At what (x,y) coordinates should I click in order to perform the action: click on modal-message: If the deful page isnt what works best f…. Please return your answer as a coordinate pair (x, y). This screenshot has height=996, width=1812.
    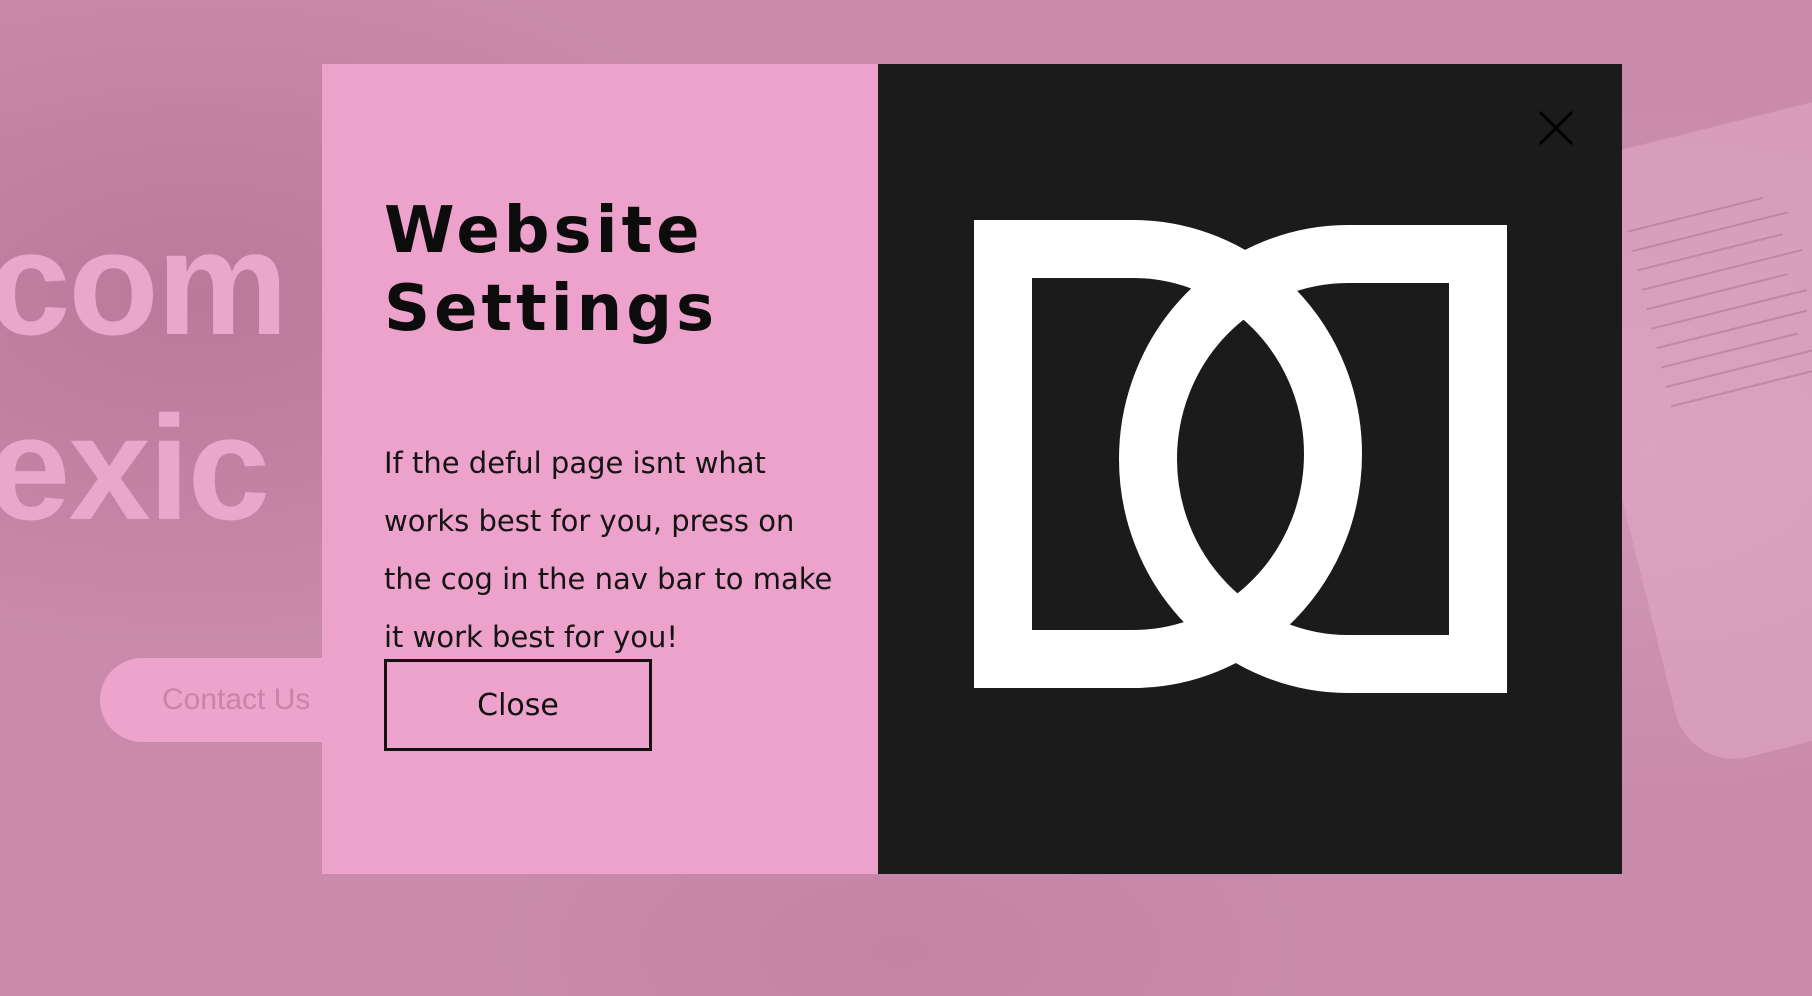
    Looking at the image, I should click on (608, 550).